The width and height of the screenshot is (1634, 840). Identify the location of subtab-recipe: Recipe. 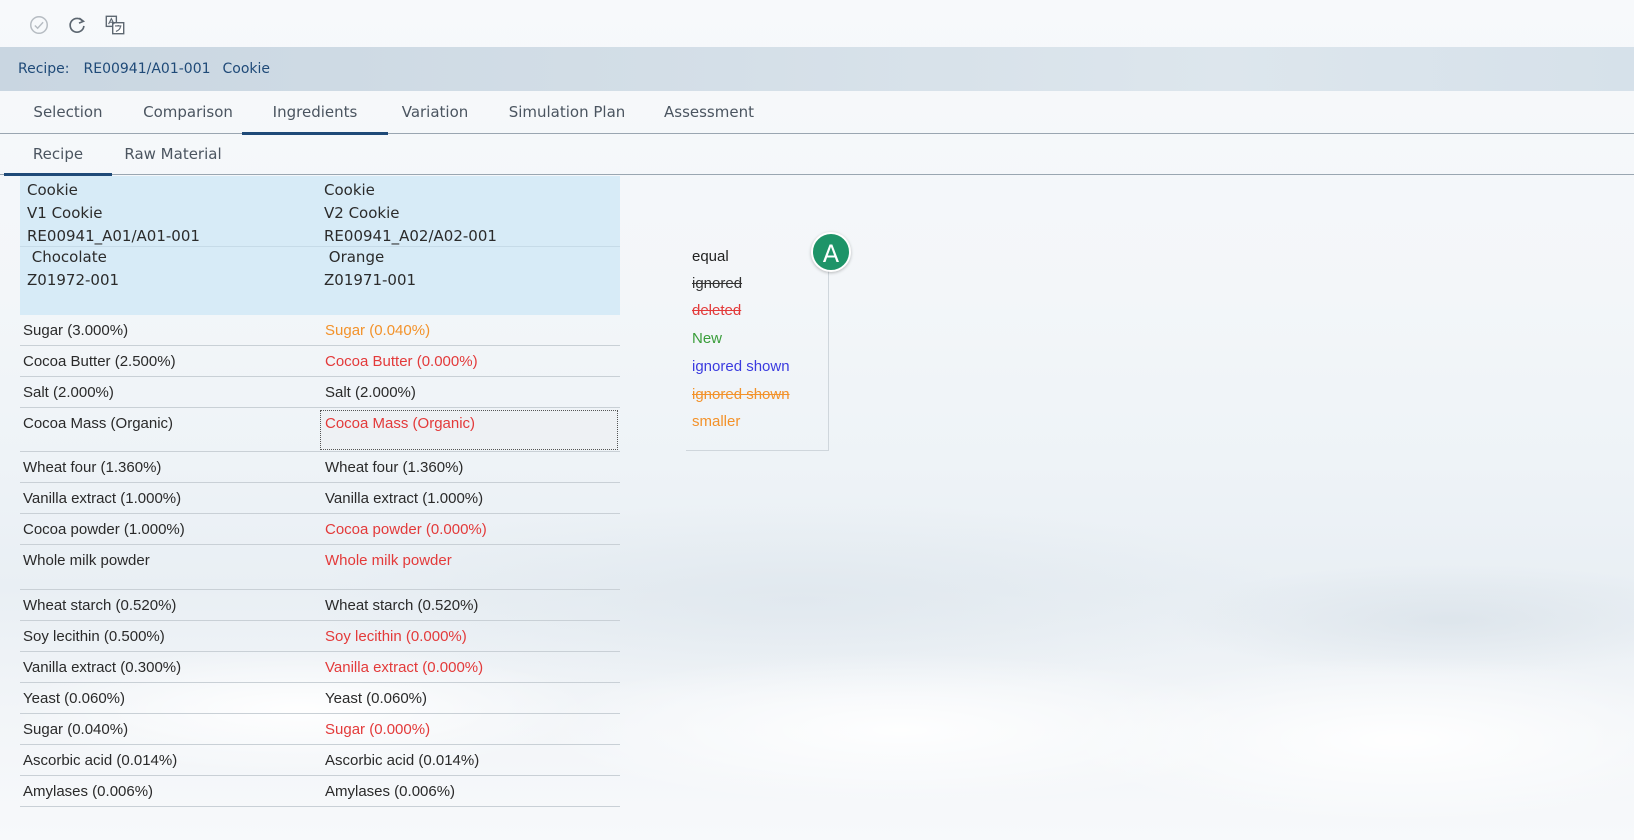
(58, 155).